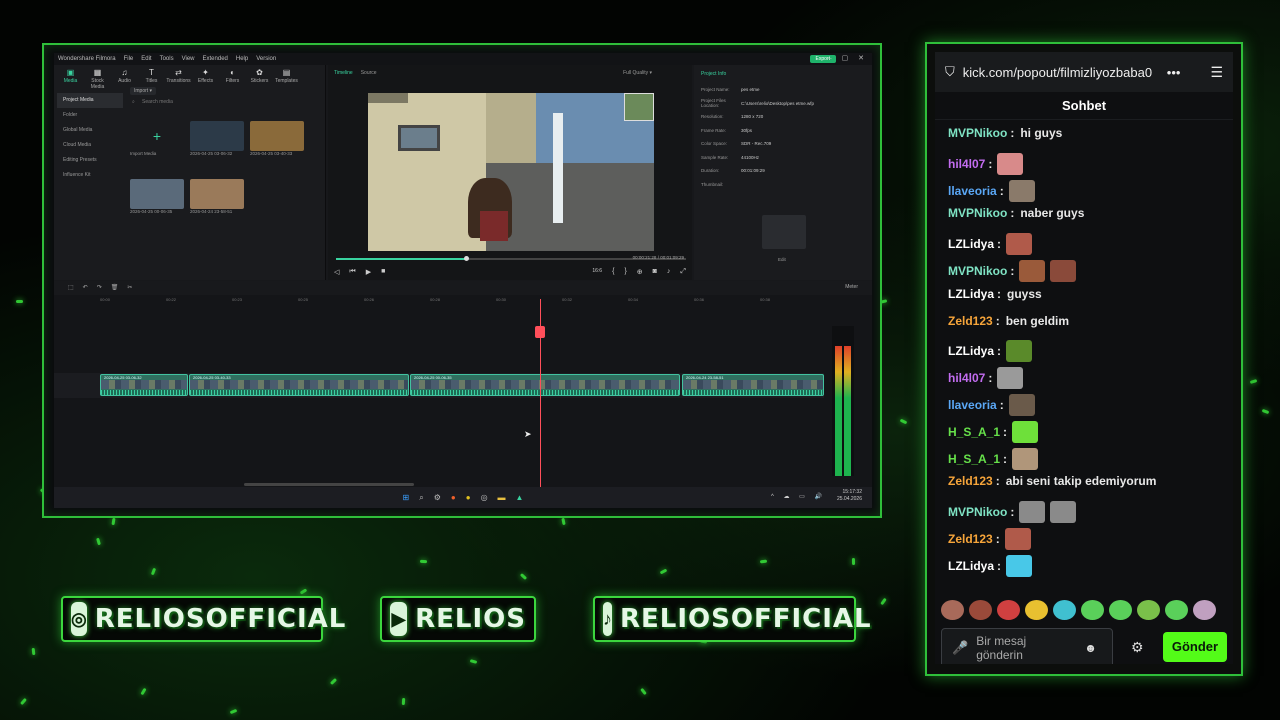 Image resolution: width=1280 pixels, height=720 pixels. What do you see at coordinates (453, 497) in the screenshot?
I see `firefox-icon: ●` at bounding box center [453, 497].